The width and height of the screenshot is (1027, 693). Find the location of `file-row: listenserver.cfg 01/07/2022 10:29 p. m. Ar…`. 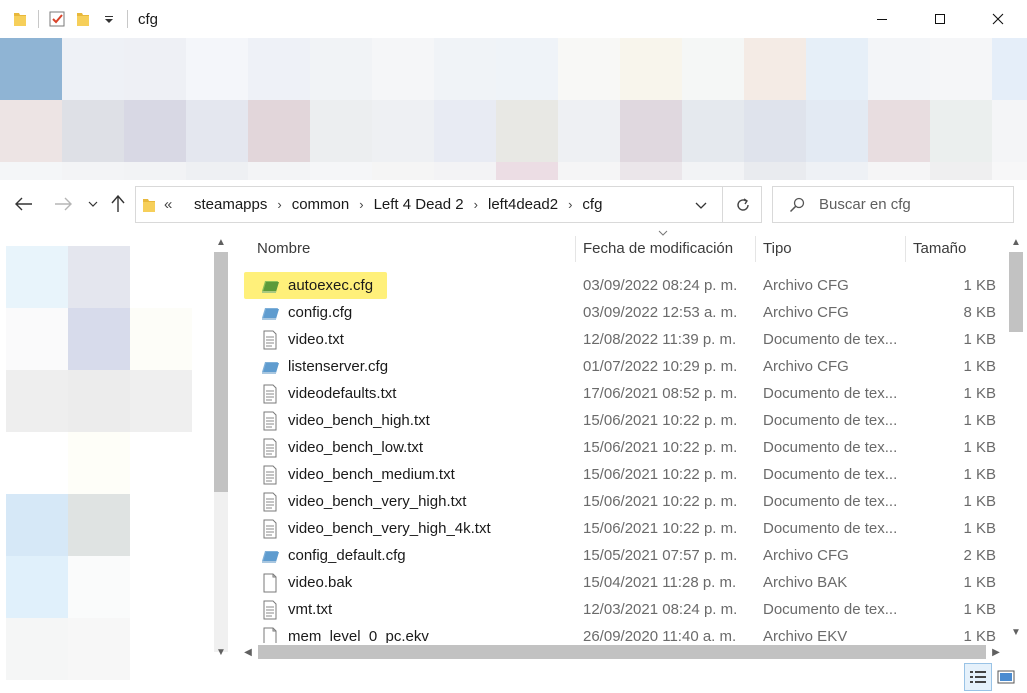

file-row: listenserver.cfg 01/07/2022 10:29 p. m. Ar… is located at coordinates (624, 366).